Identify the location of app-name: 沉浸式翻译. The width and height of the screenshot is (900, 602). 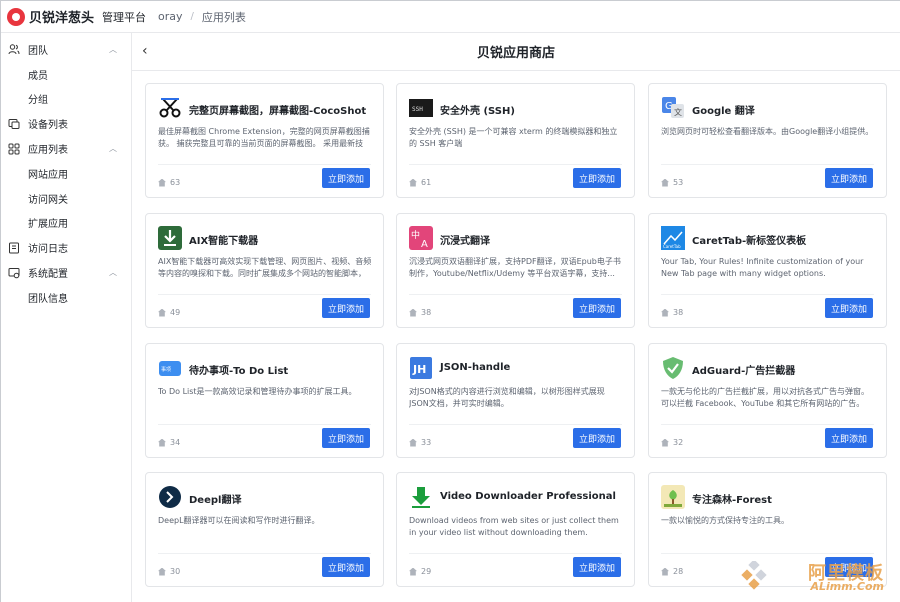
(465, 239).